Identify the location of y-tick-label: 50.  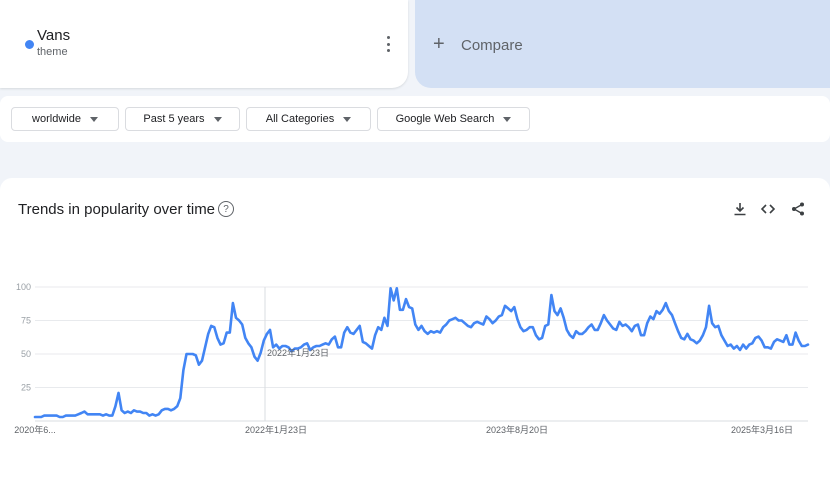
(26, 354).